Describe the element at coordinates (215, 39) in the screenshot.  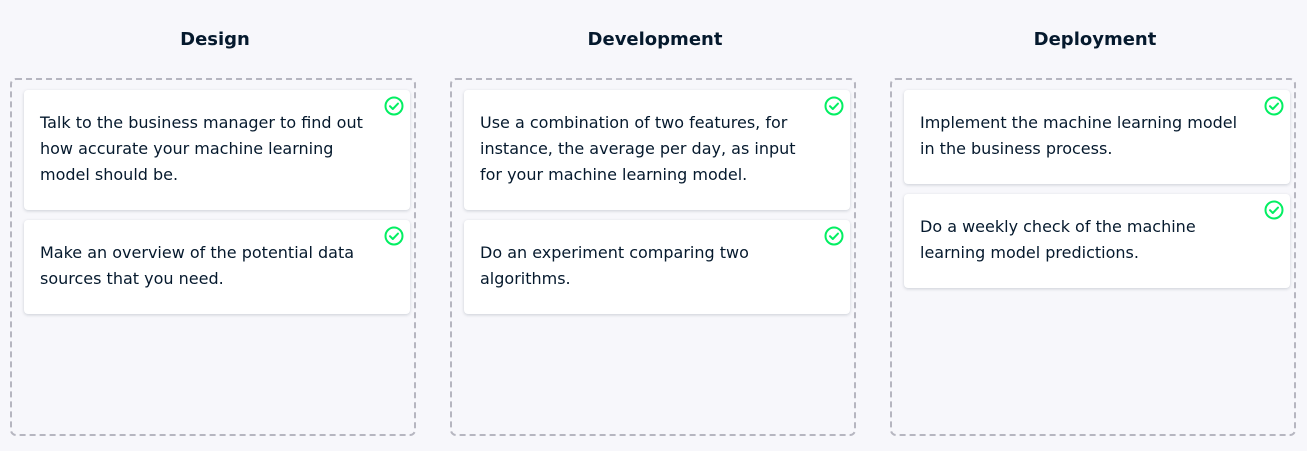
I see `column-title: Design` at that location.